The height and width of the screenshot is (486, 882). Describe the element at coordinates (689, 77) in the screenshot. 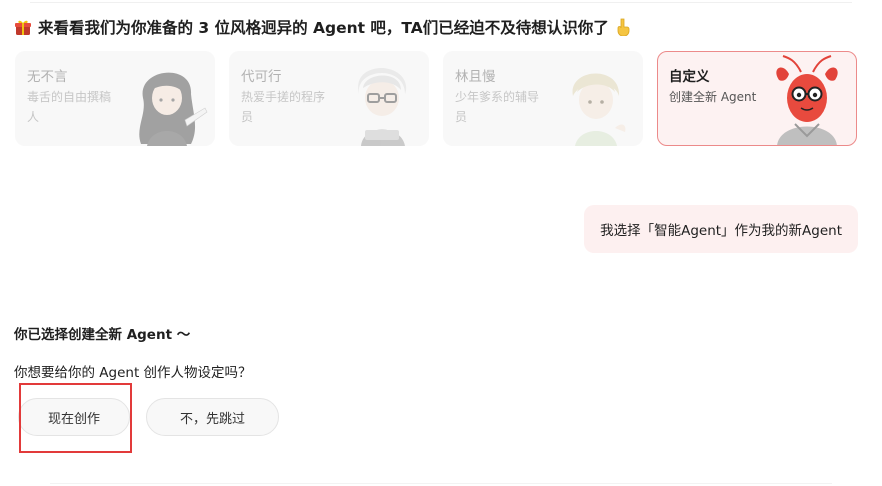

I see `agent-name: 自定义` at that location.